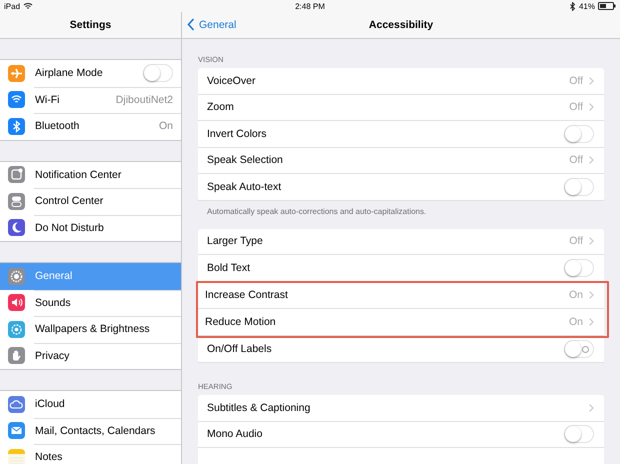  Describe the element at coordinates (586, 6) in the screenshot. I see `battery-percent: 41%` at that location.